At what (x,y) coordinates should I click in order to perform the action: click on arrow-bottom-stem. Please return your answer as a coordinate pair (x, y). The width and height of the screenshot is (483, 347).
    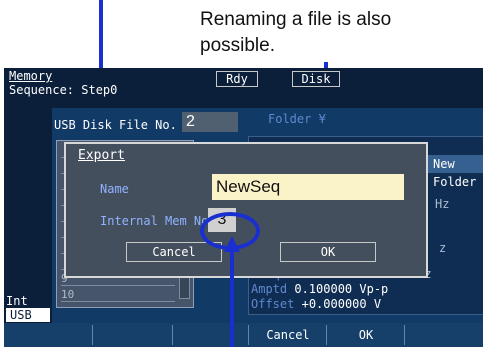
    Looking at the image, I should click on (232, 298).